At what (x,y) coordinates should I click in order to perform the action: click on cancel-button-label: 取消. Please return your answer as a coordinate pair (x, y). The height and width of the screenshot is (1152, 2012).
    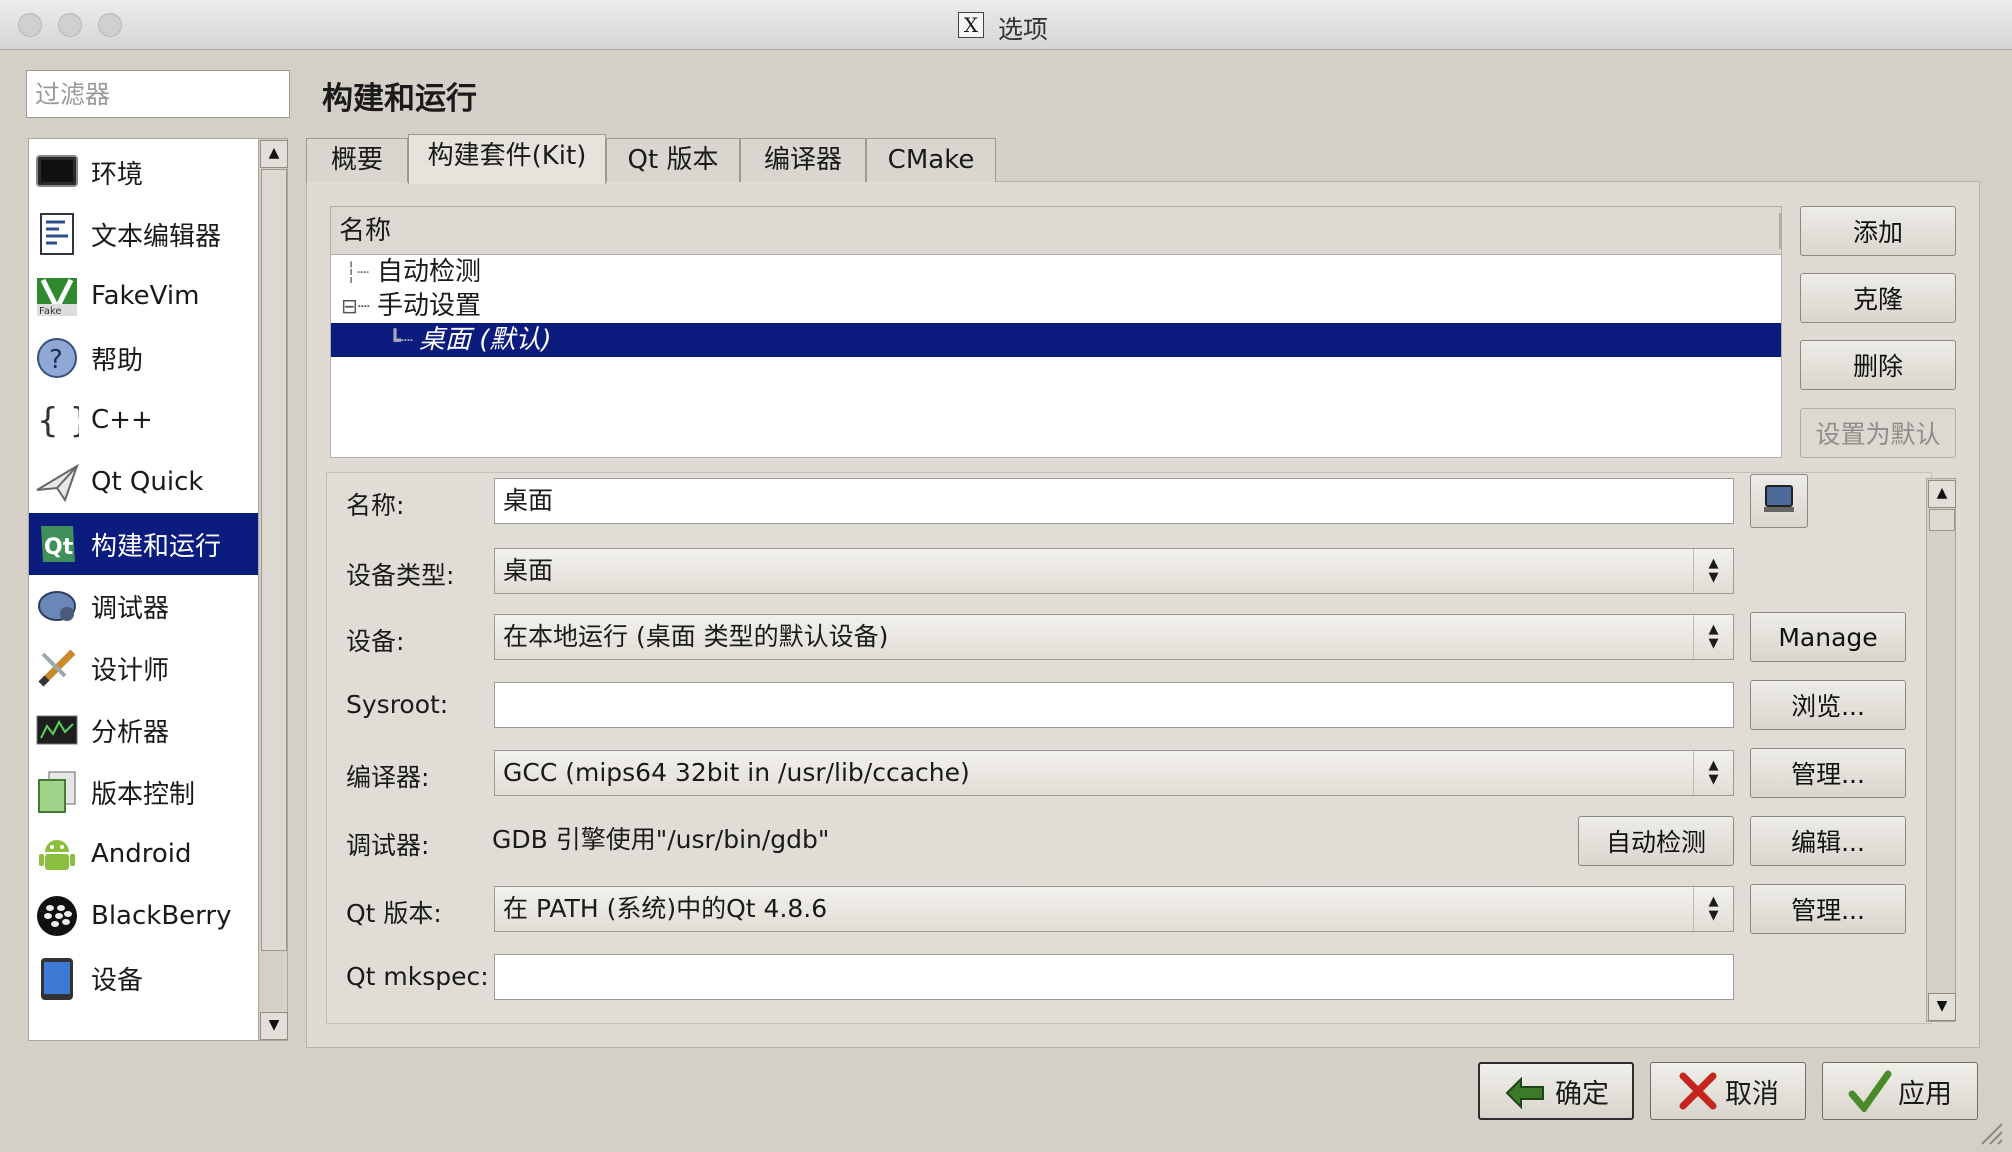
    Looking at the image, I should click on (1752, 1094).